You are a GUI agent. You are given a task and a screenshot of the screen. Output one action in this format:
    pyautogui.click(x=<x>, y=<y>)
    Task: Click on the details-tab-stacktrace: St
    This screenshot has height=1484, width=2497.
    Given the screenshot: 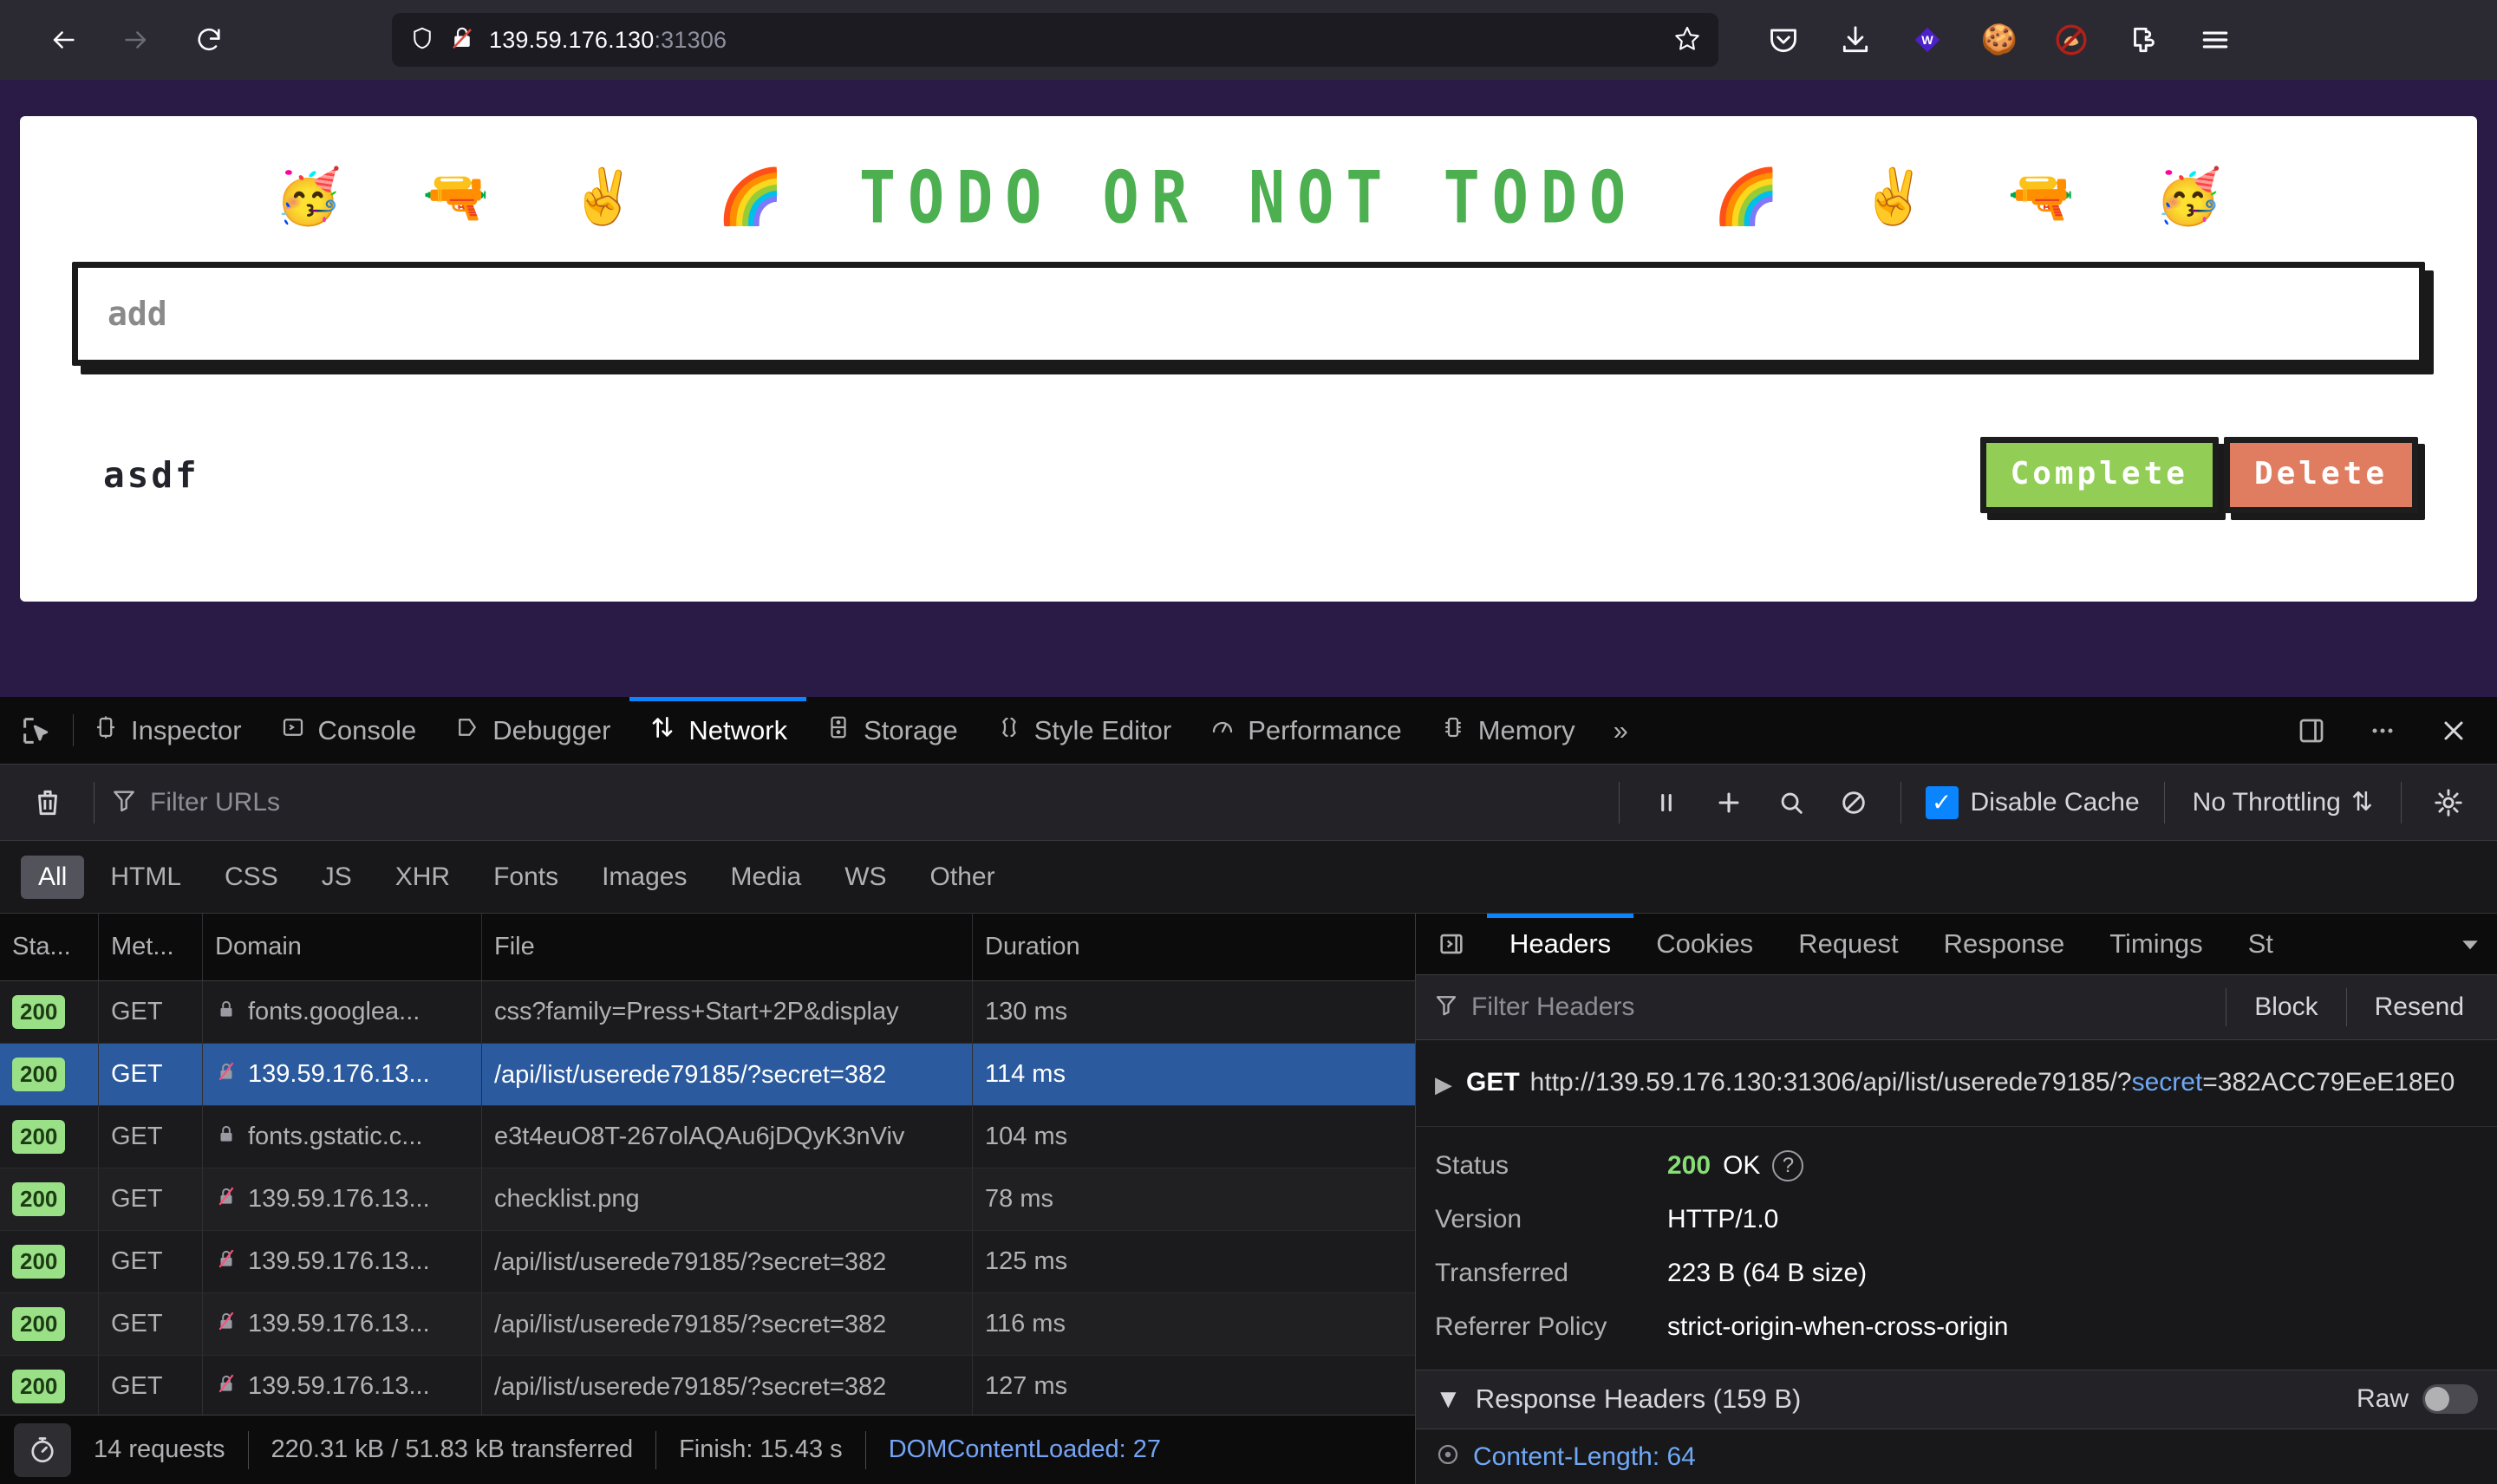 What is the action you would take?
    pyautogui.click(x=2261, y=944)
    